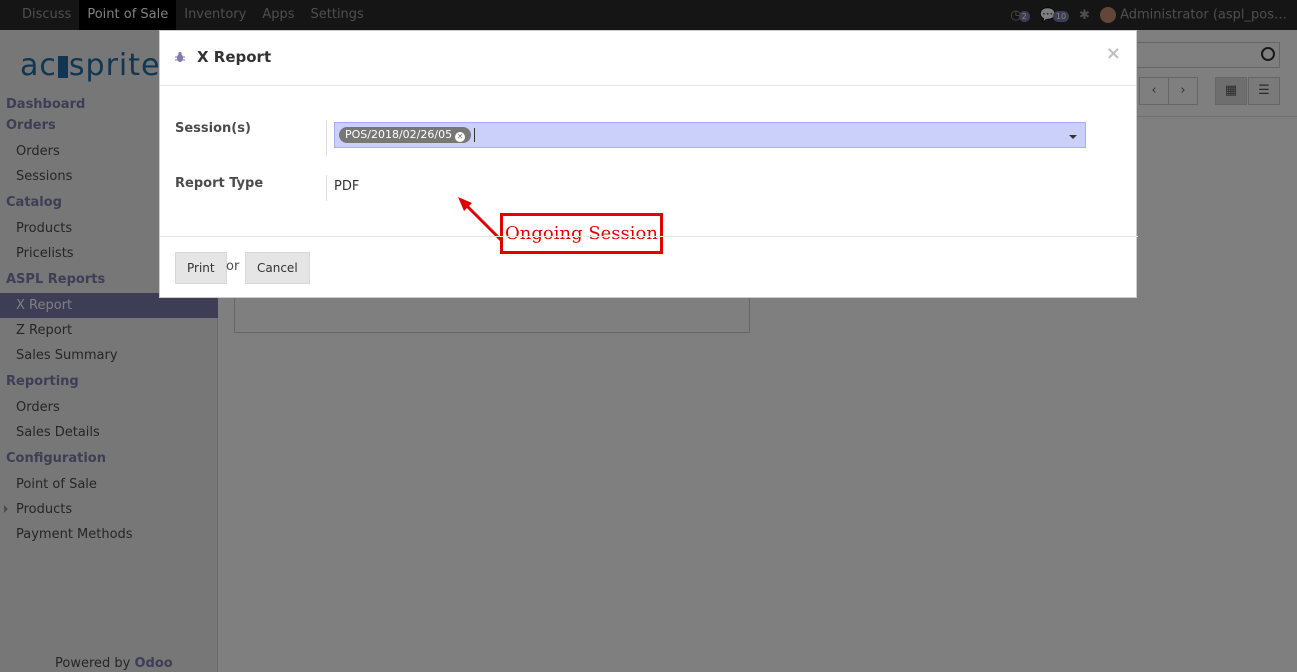  What do you see at coordinates (277, 268) in the screenshot?
I see `cancel-button: Cancel` at bounding box center [277, 268].